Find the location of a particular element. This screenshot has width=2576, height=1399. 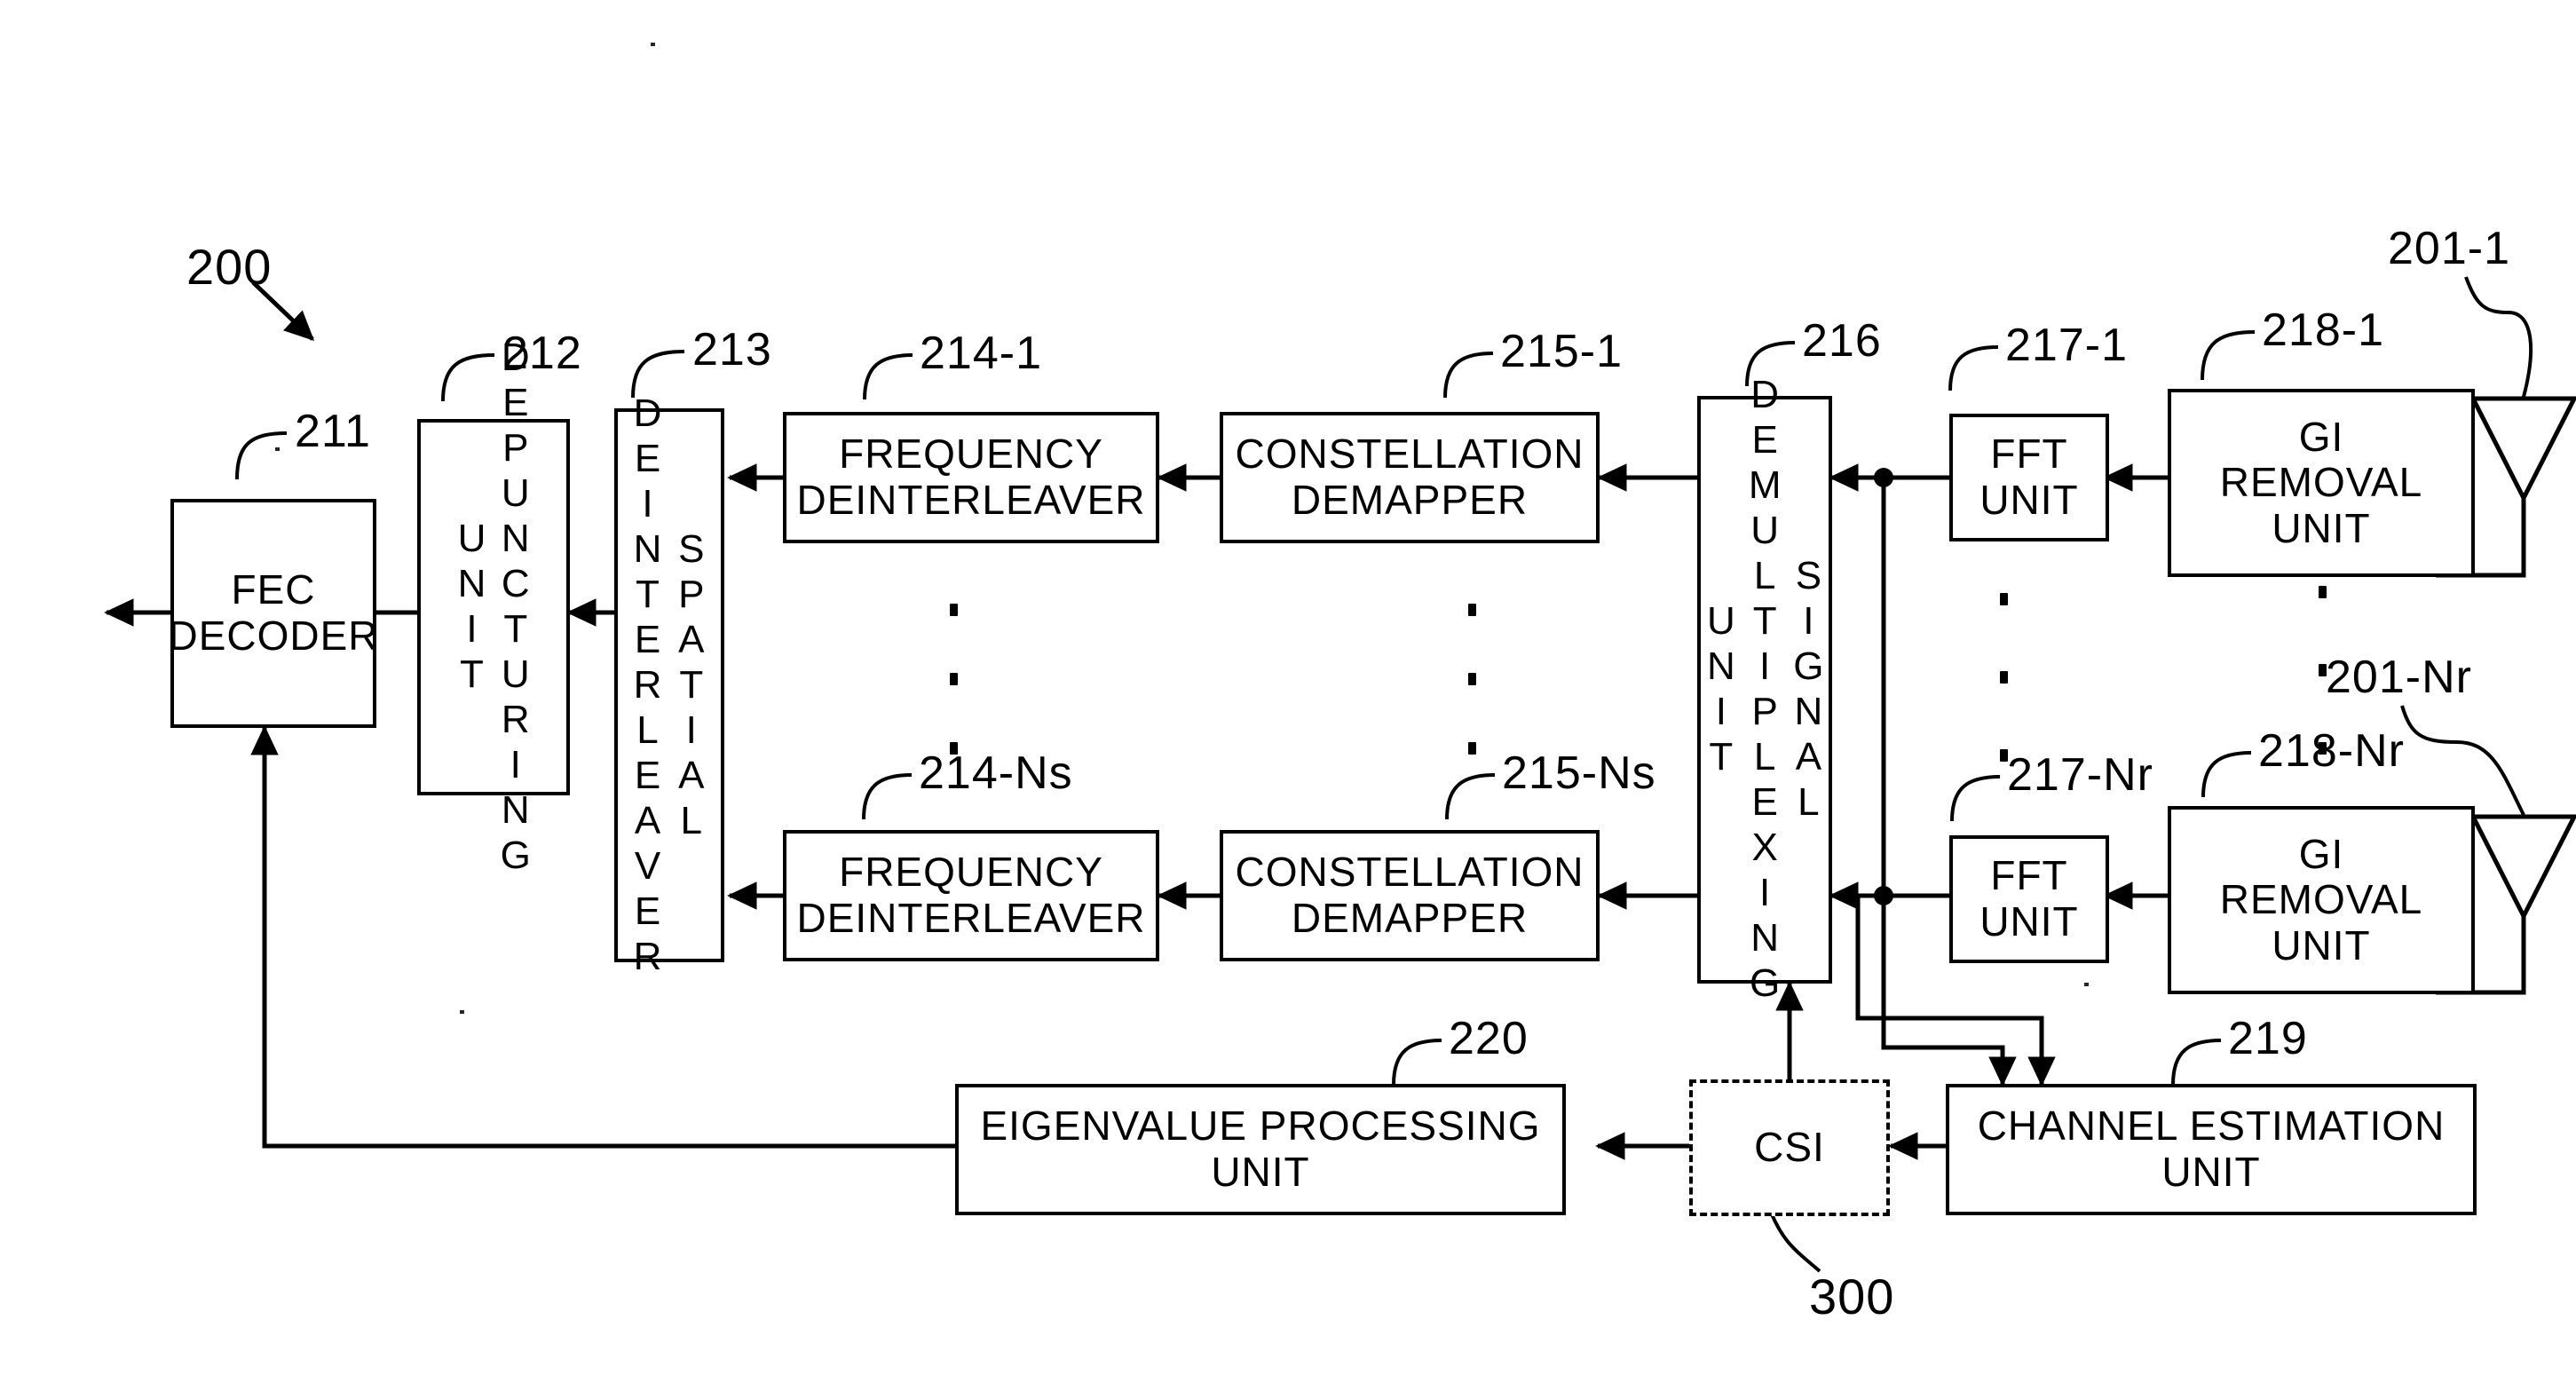

ref-220: 220 is located at coordinates (1489, 1038).